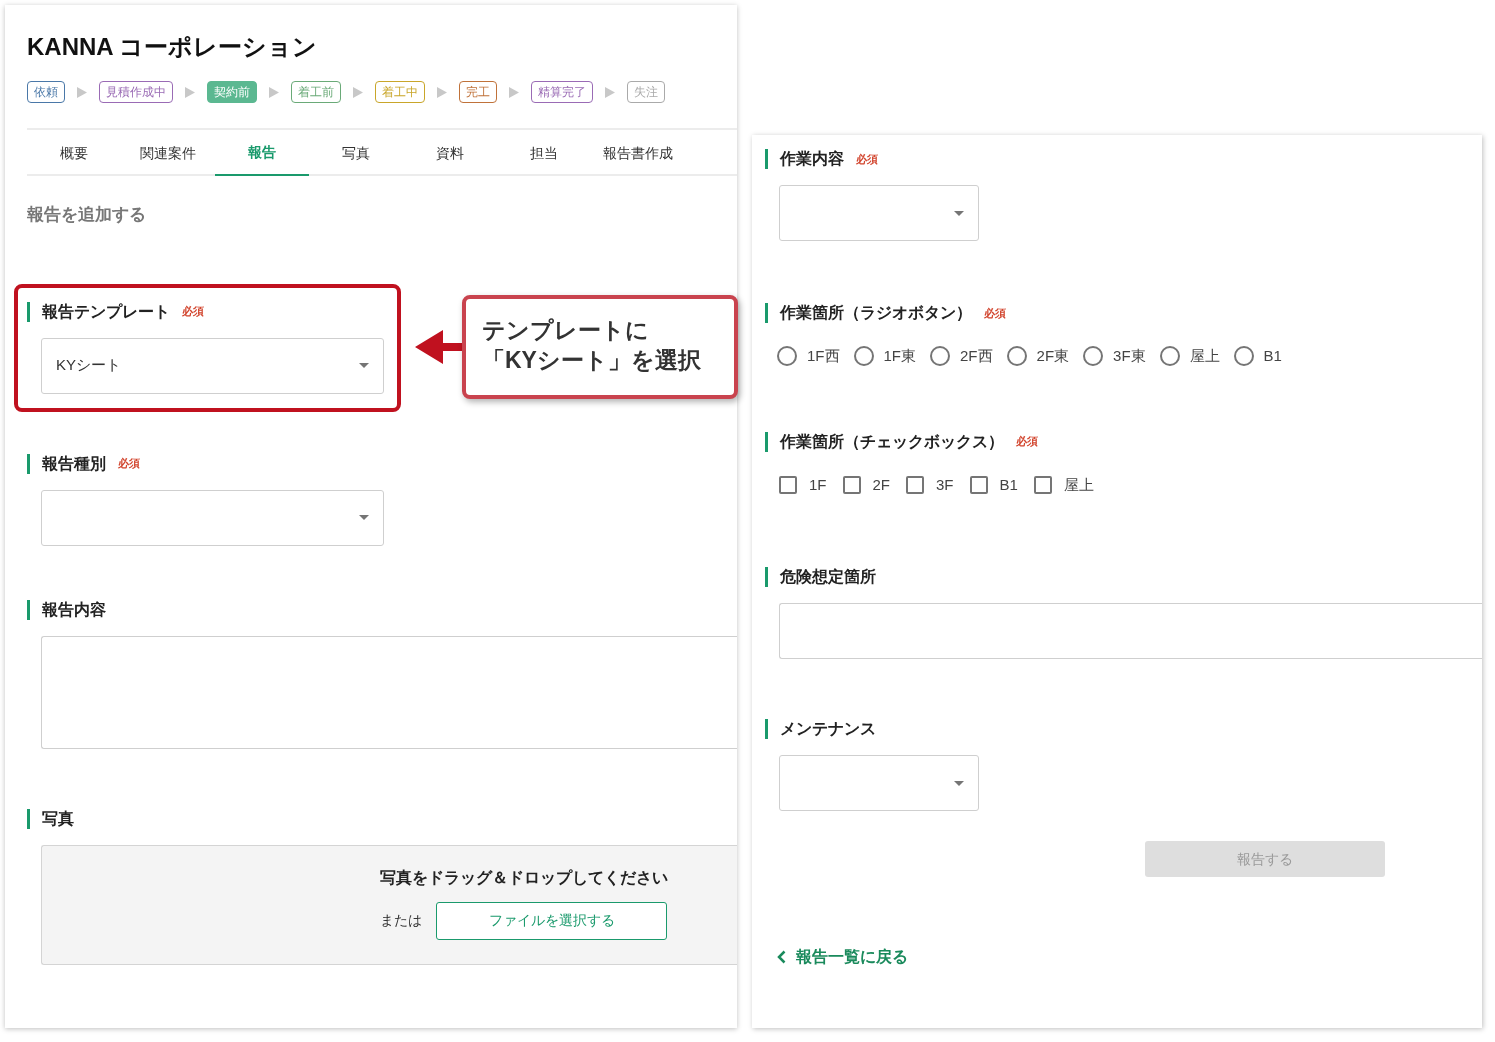  Describe the element at coordinates (136, 92) in the screenshot. I see `status-step: 見積作成中` at that location.